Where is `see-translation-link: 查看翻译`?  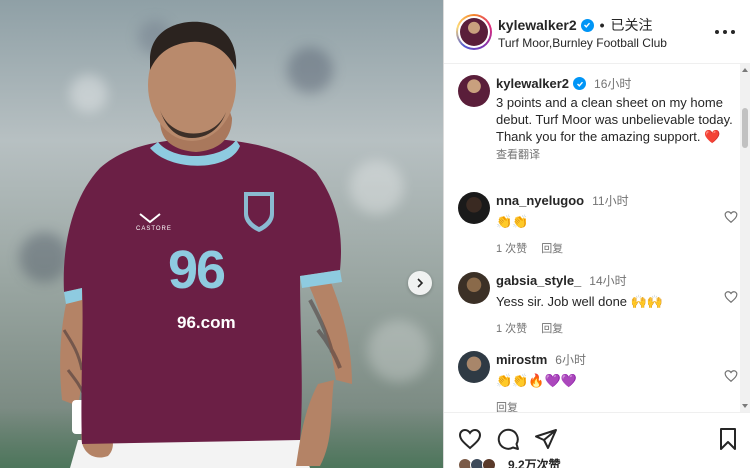 see-translation-link: 查看翻译 is located at coordinates (615, 154).